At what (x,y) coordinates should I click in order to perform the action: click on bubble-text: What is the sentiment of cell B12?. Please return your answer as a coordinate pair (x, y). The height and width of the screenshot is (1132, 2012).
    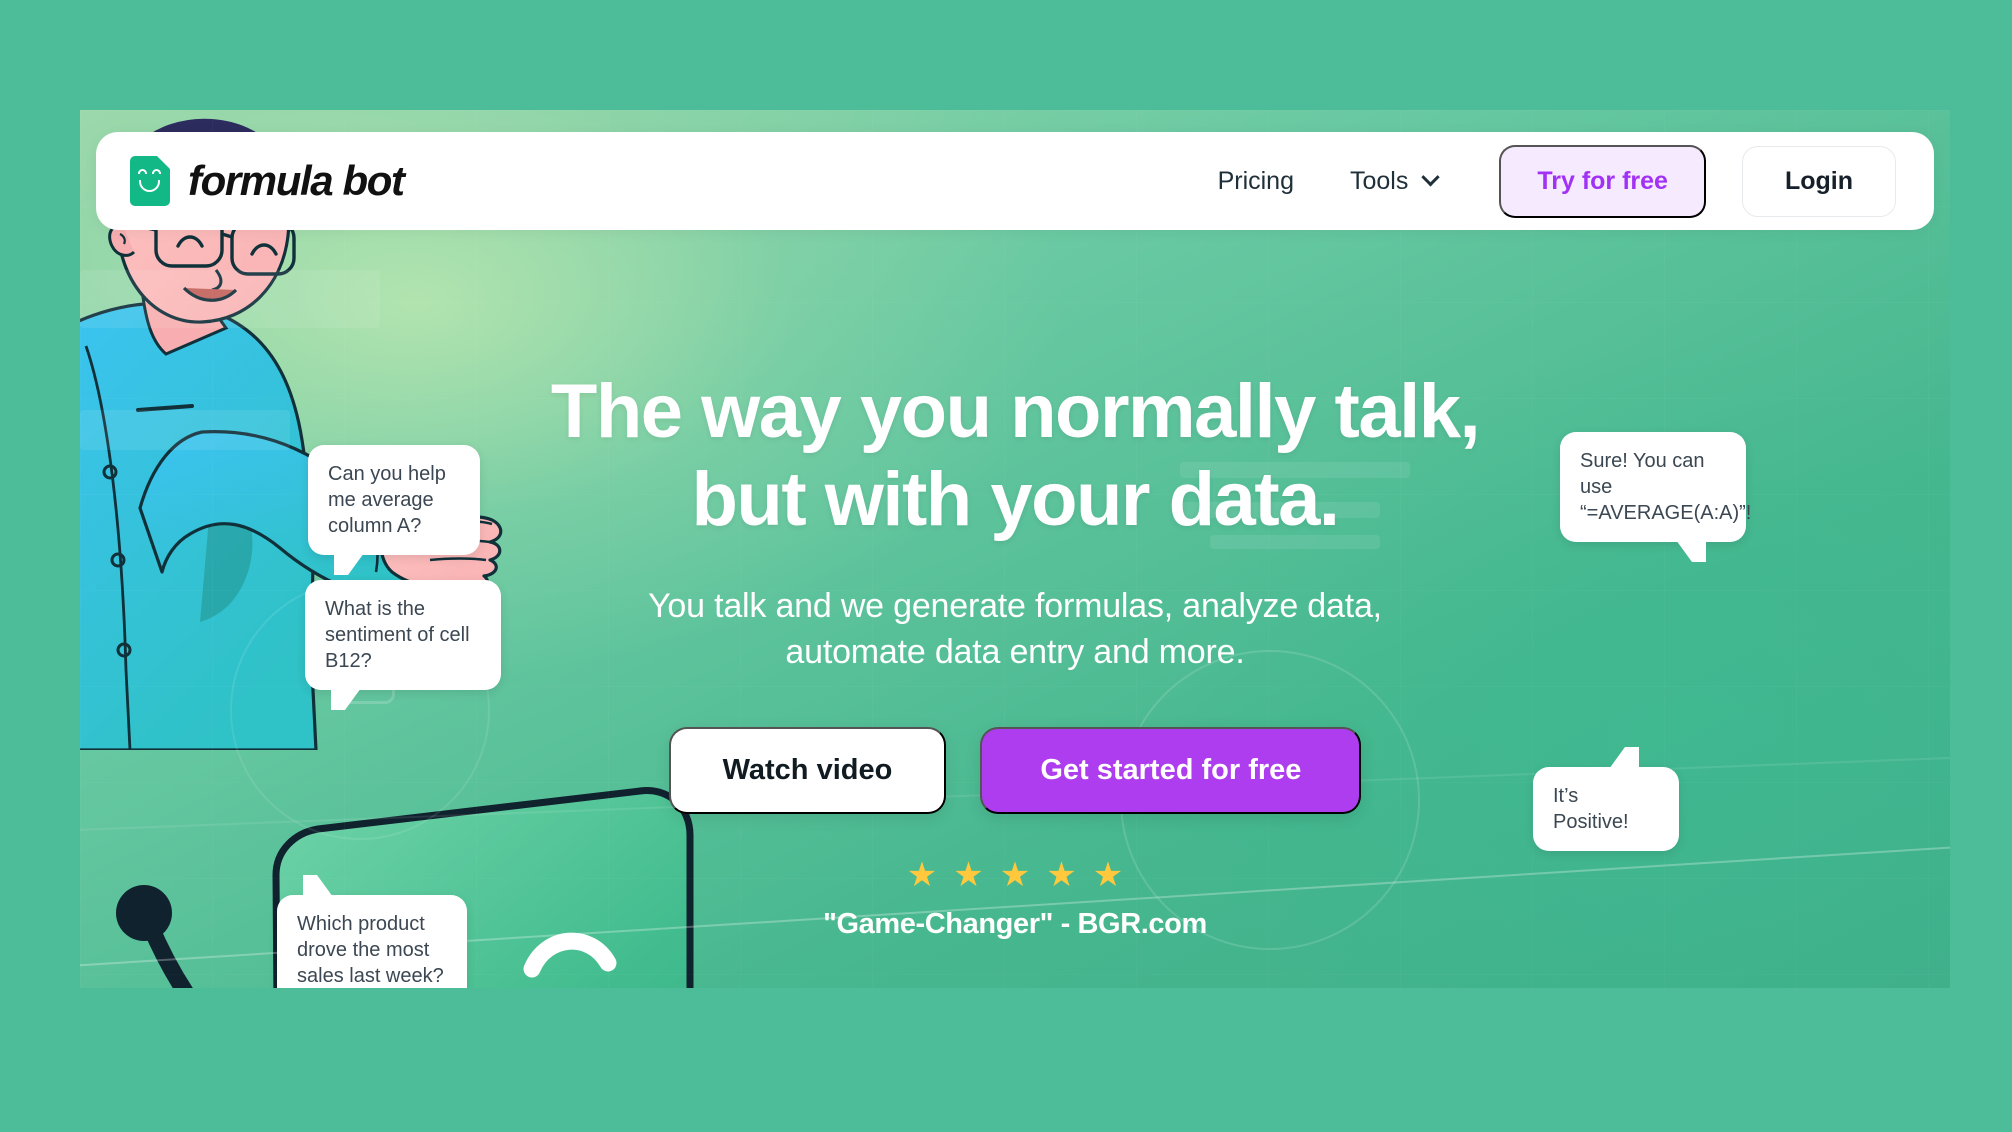
    Looking at the image, I should click on (397, 635).